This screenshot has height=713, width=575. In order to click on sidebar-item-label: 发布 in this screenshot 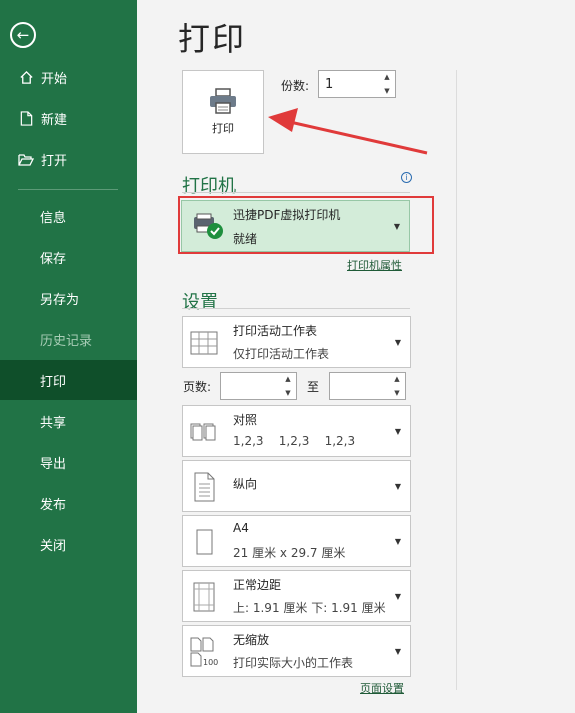, I will do `click(53, 505)`.